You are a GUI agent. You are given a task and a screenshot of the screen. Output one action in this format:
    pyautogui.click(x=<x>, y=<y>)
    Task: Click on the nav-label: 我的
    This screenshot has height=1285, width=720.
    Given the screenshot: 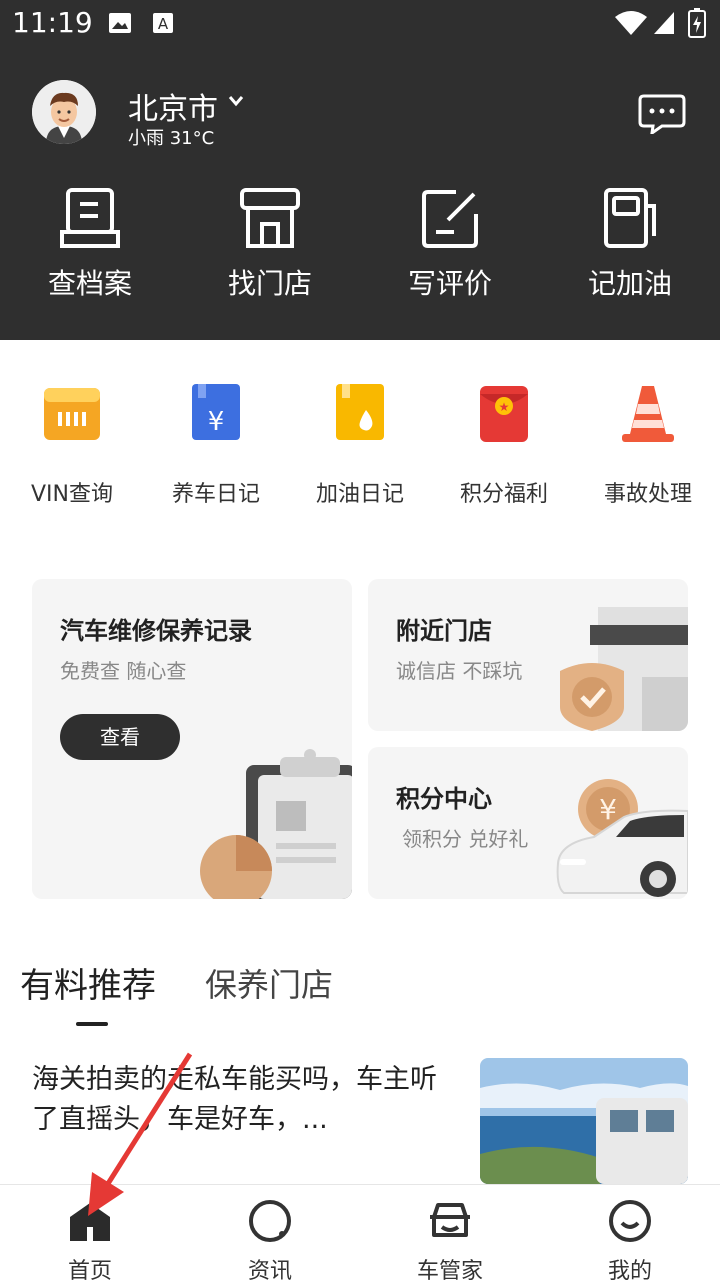 What is the action you would take?
    pyautogui.click(x=629, y=1271)
    